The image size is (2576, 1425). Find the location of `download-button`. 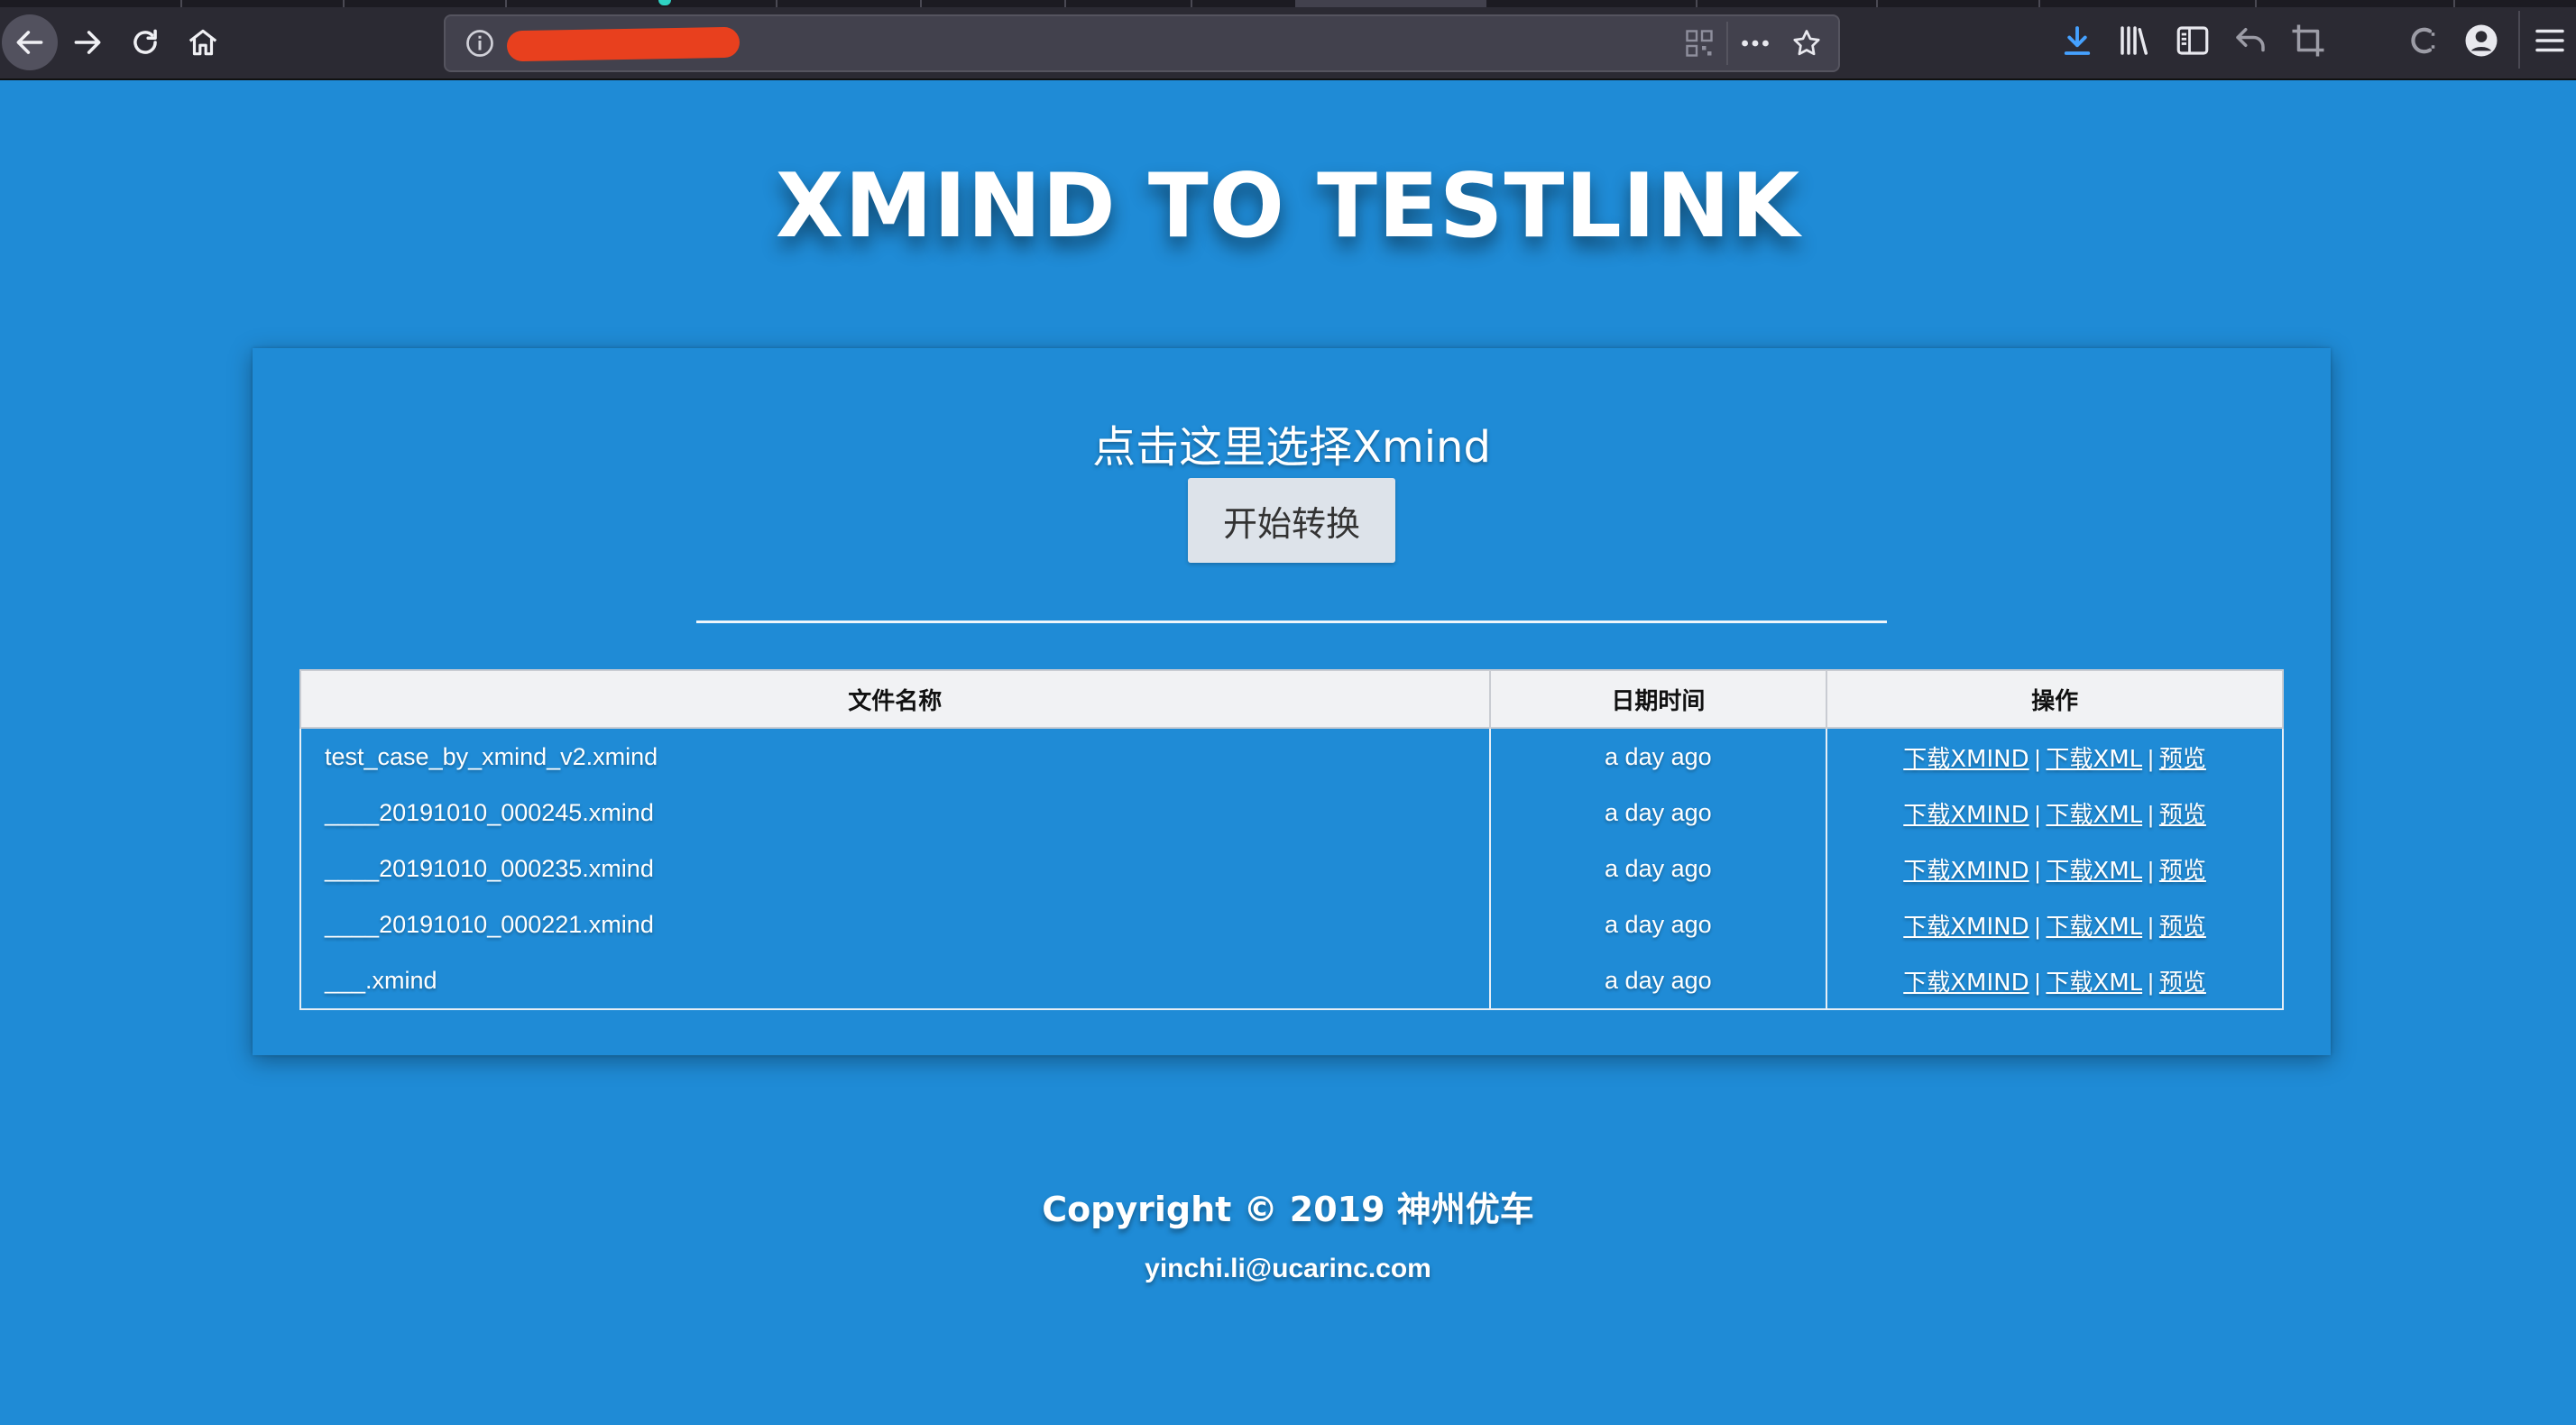

download-button is located at coordinates (2077, 41).